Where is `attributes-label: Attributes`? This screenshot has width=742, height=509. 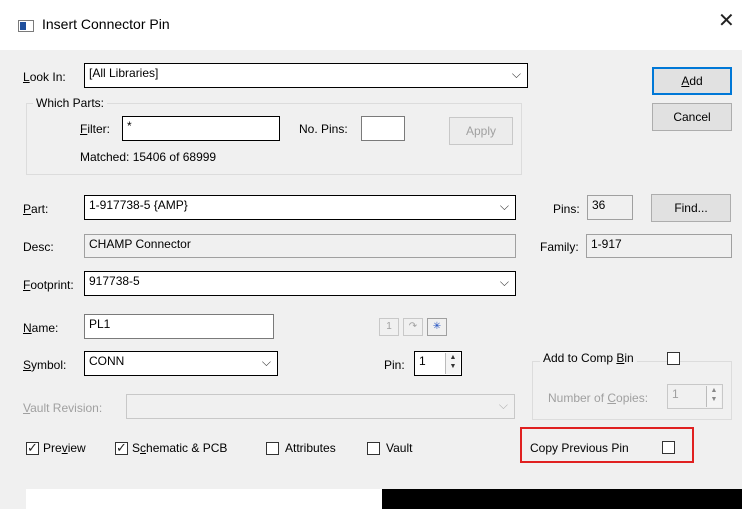 attributes-label: Attributes is located at coordinates (310, 448).